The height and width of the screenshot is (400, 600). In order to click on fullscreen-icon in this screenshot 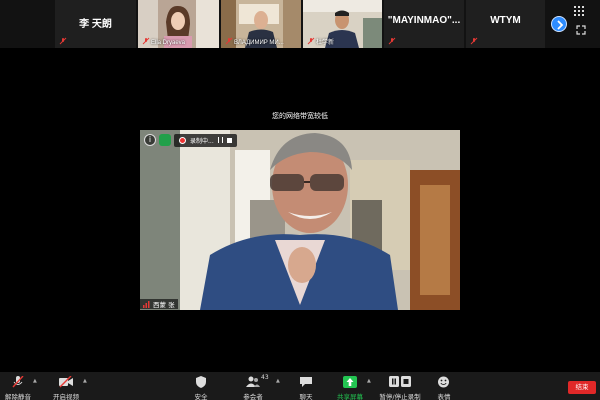, I will do `click(581, 30)`.